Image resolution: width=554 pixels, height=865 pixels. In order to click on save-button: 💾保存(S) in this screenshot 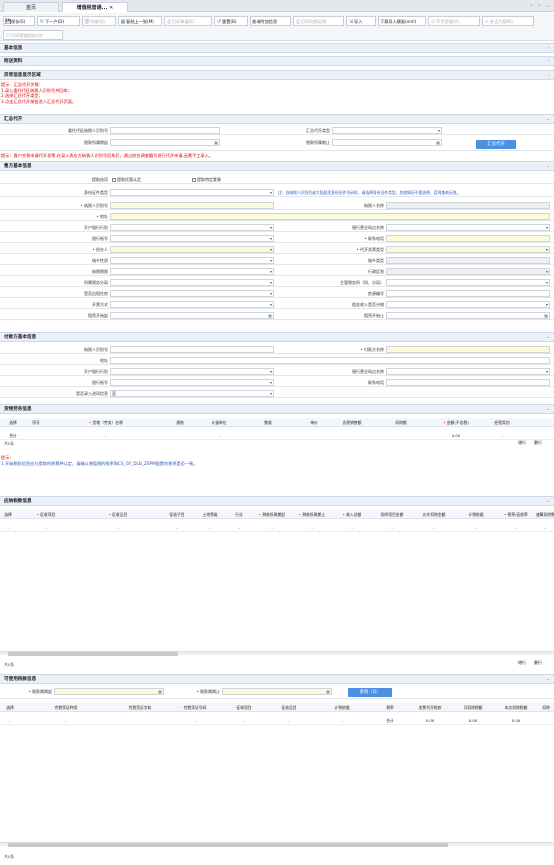, I will do `click(19, 21)`.